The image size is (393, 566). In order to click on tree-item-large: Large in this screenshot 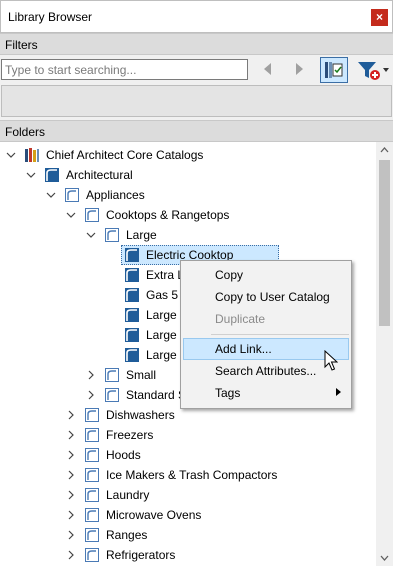, I will do `click(188, 235)`.